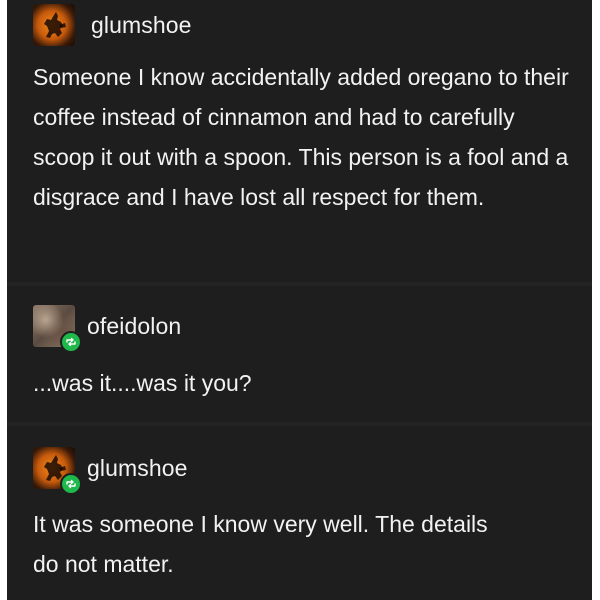  I want to click on post-header: ofeidolon, so click(107, 329).